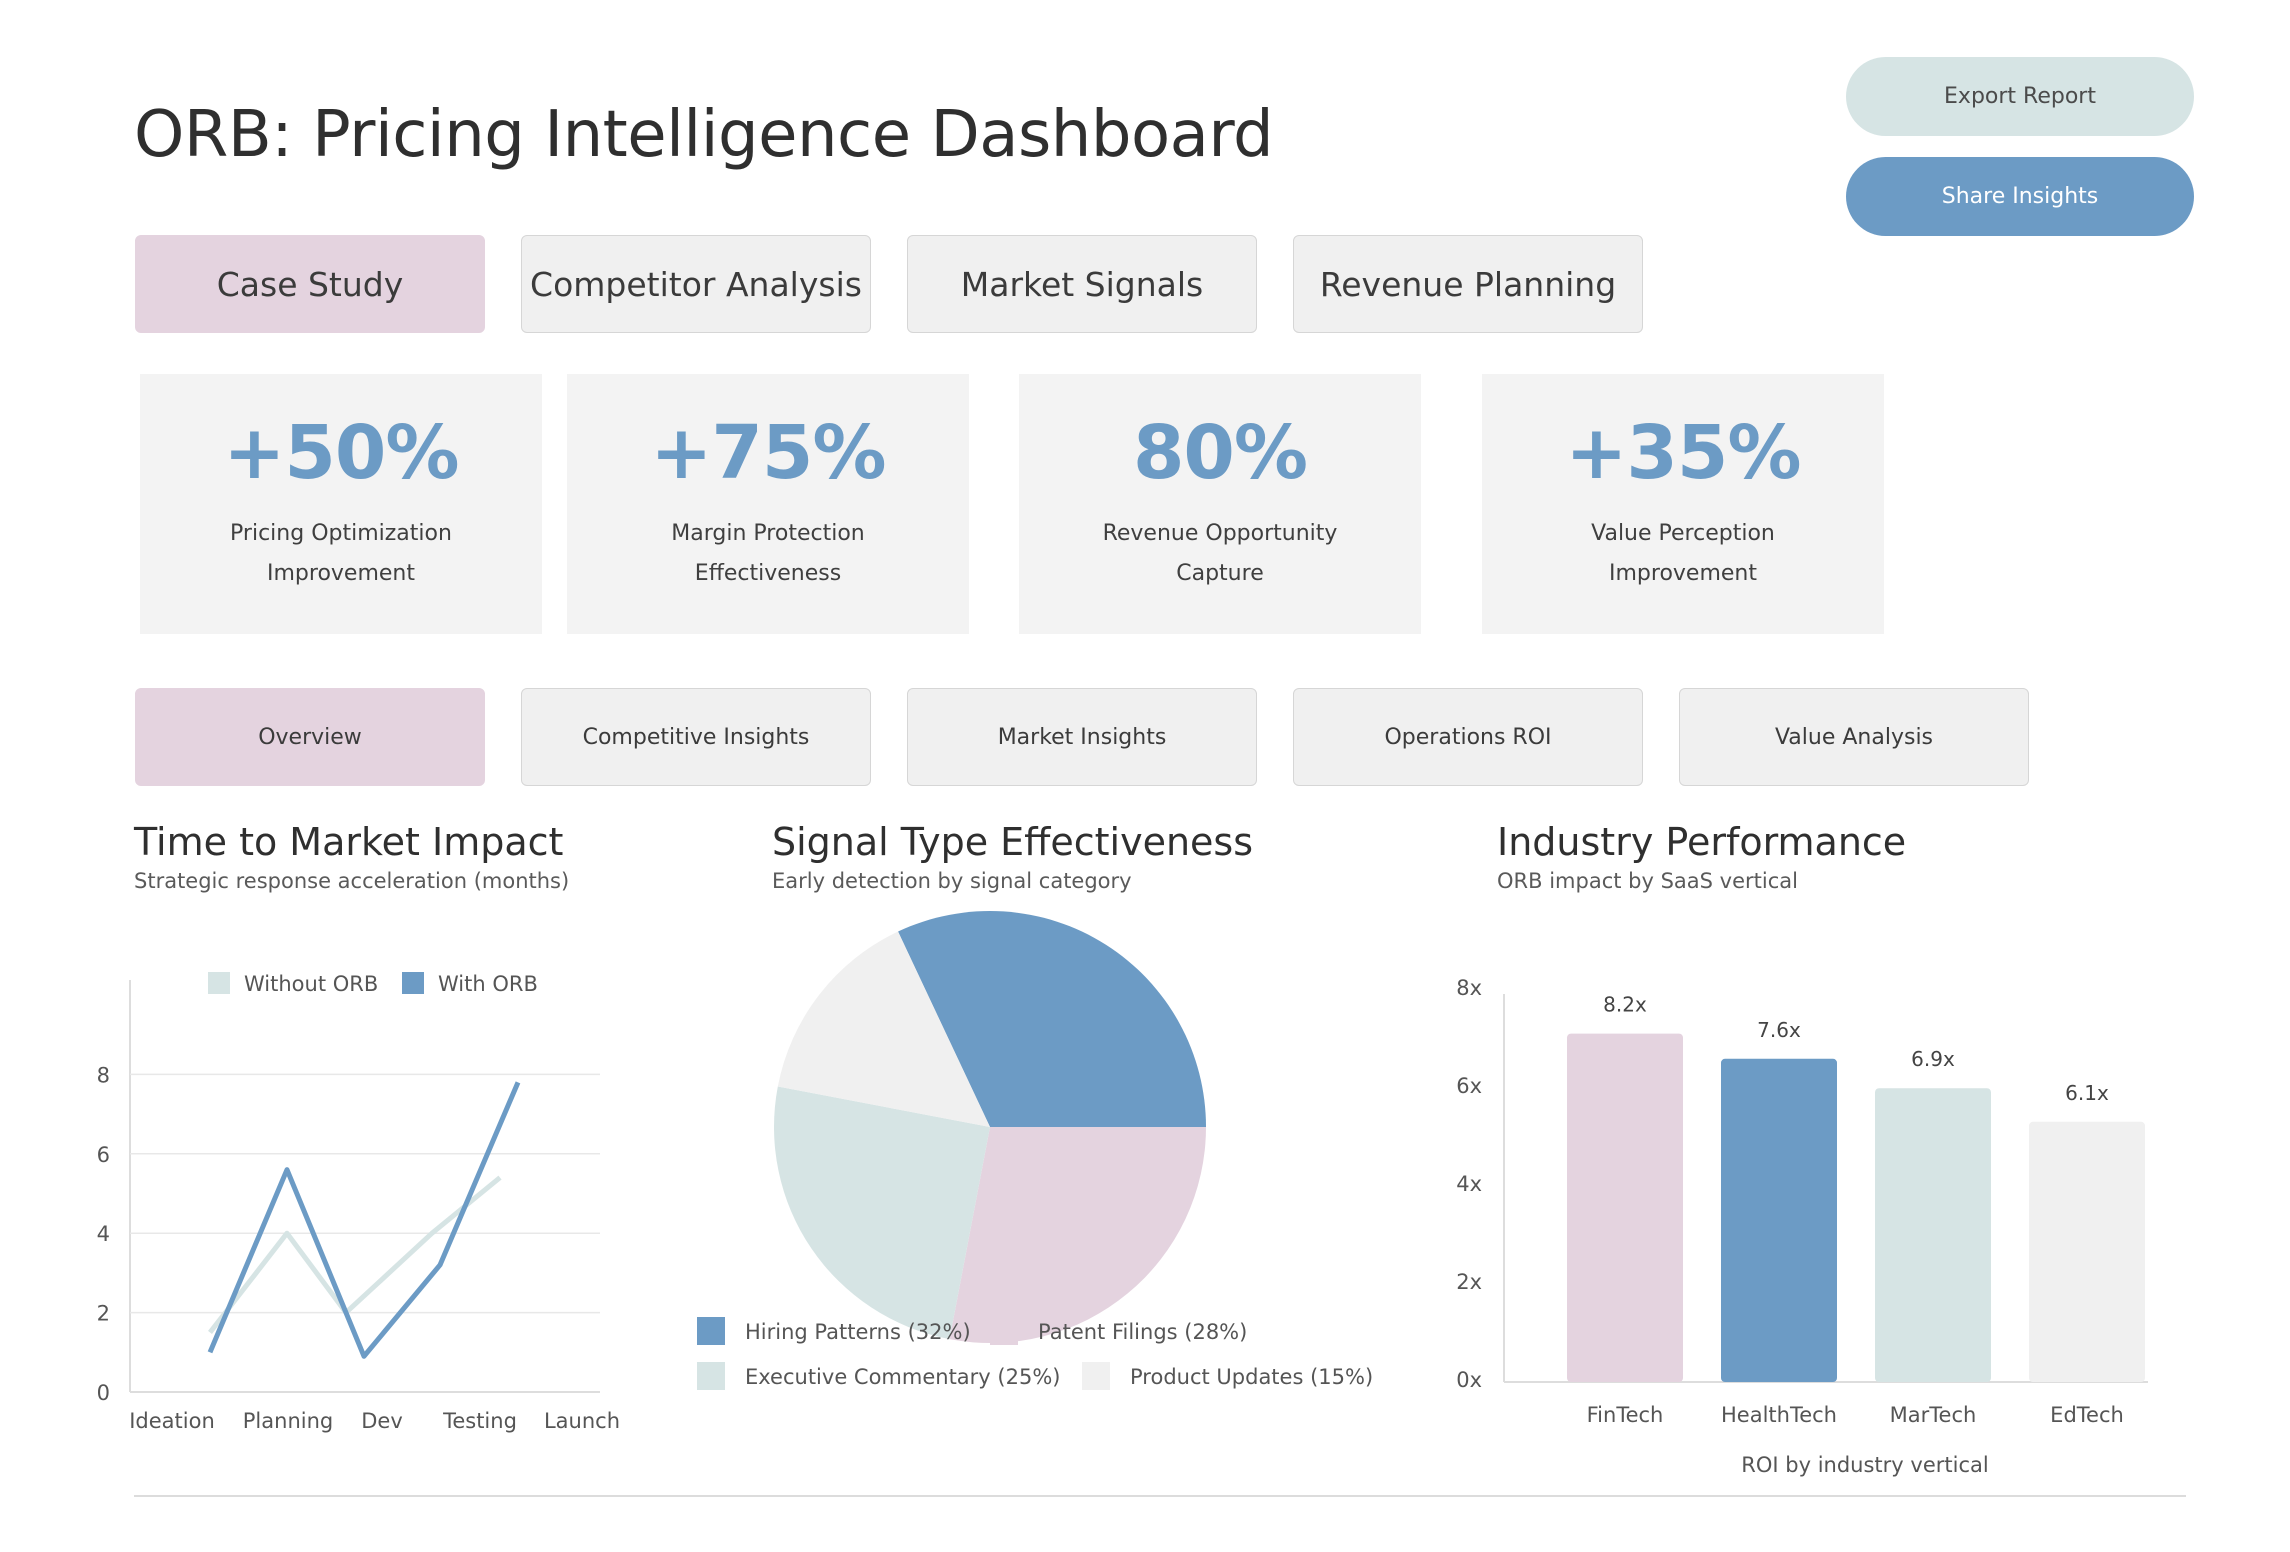 This screenshot has width=2290, height=1552. Describe the element at coordinates (1647, 881) in the screenshot. I see `bar-chart-subtitle: ORB impact by SaaS vertical` at that location.